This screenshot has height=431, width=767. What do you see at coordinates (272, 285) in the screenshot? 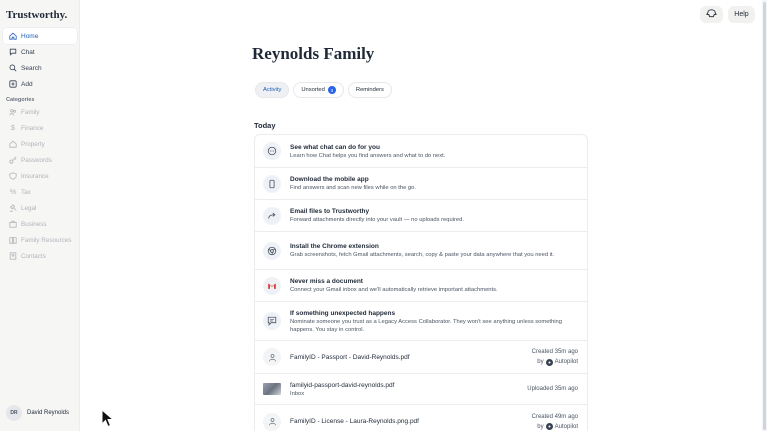
I see `gmail-icon` at bounding box center [272, 285].